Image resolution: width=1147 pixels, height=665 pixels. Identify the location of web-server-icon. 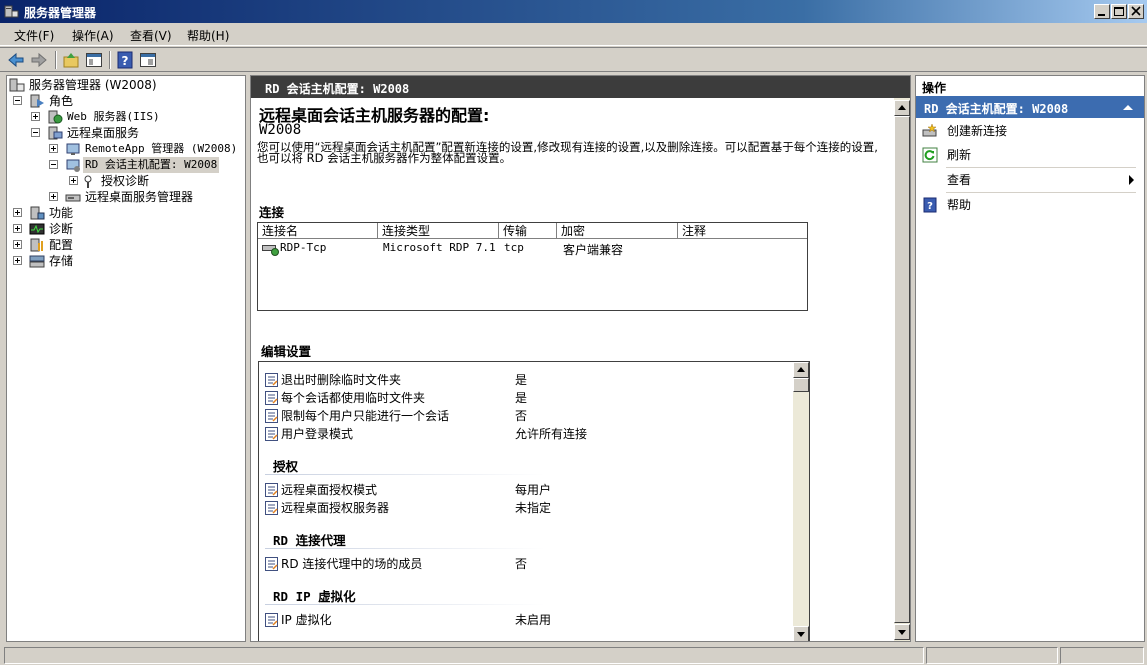
(55, 117).